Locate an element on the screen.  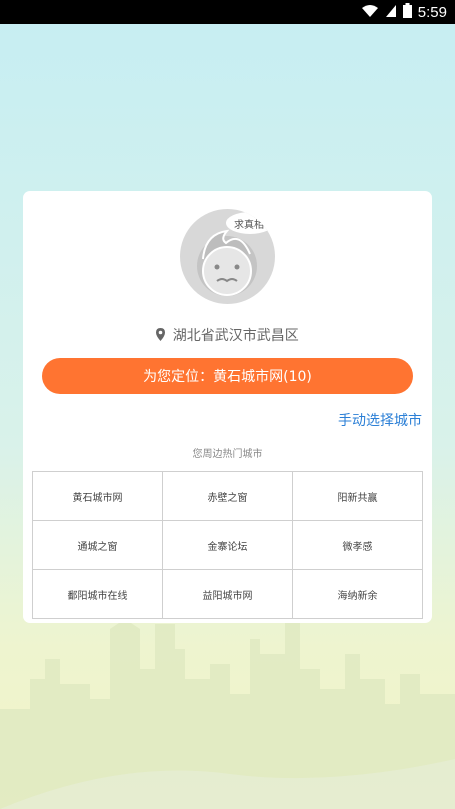
location-text: 湖北省武汉市武昌区 is located at coordinates (235, 336).